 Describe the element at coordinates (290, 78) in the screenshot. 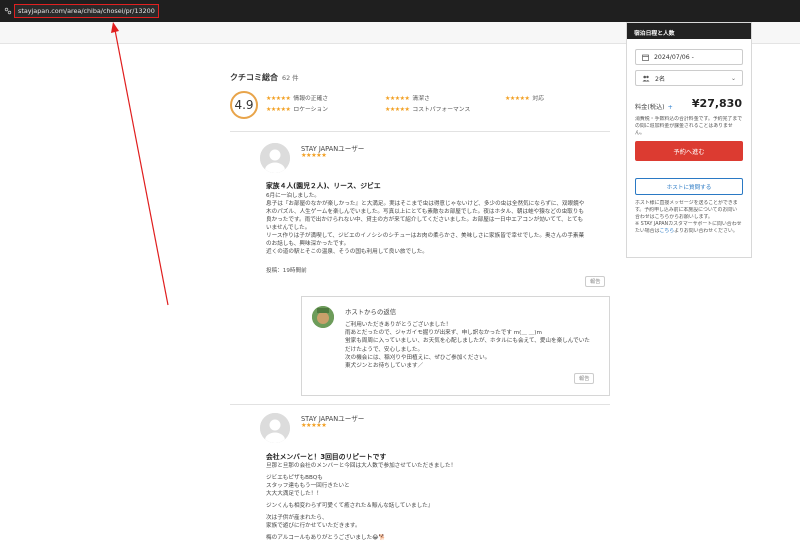

I see `review-count: 62 件` at that location.